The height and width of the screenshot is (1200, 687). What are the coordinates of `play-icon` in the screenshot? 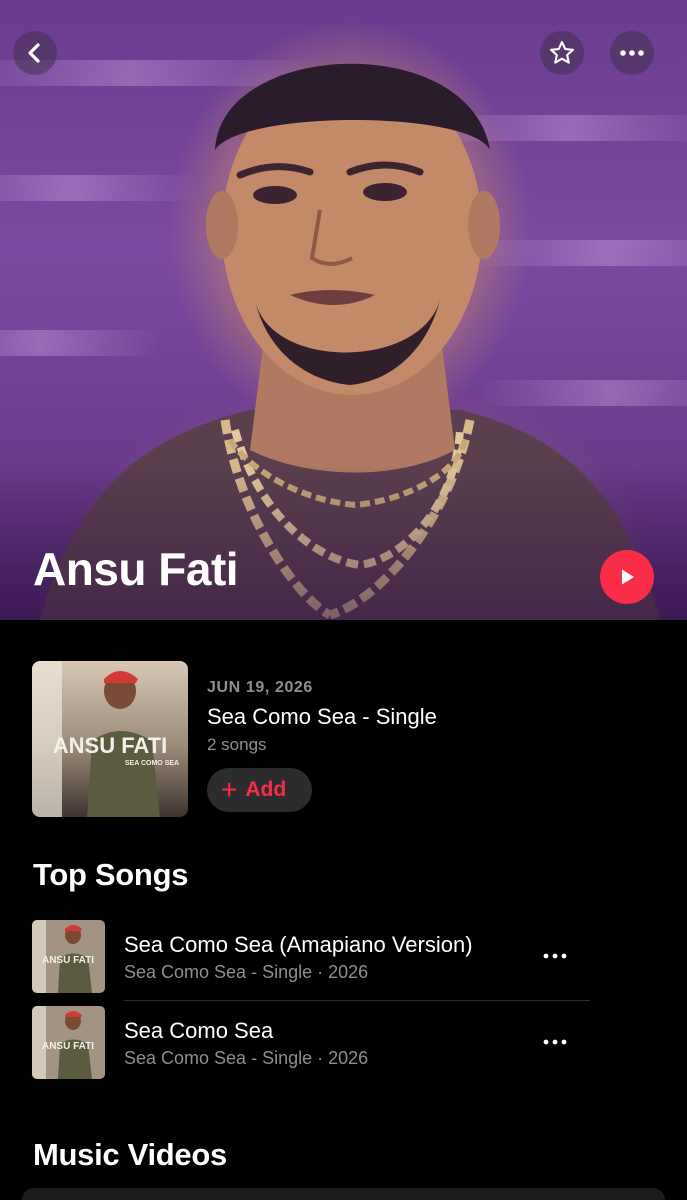 It's located at (628, 577).